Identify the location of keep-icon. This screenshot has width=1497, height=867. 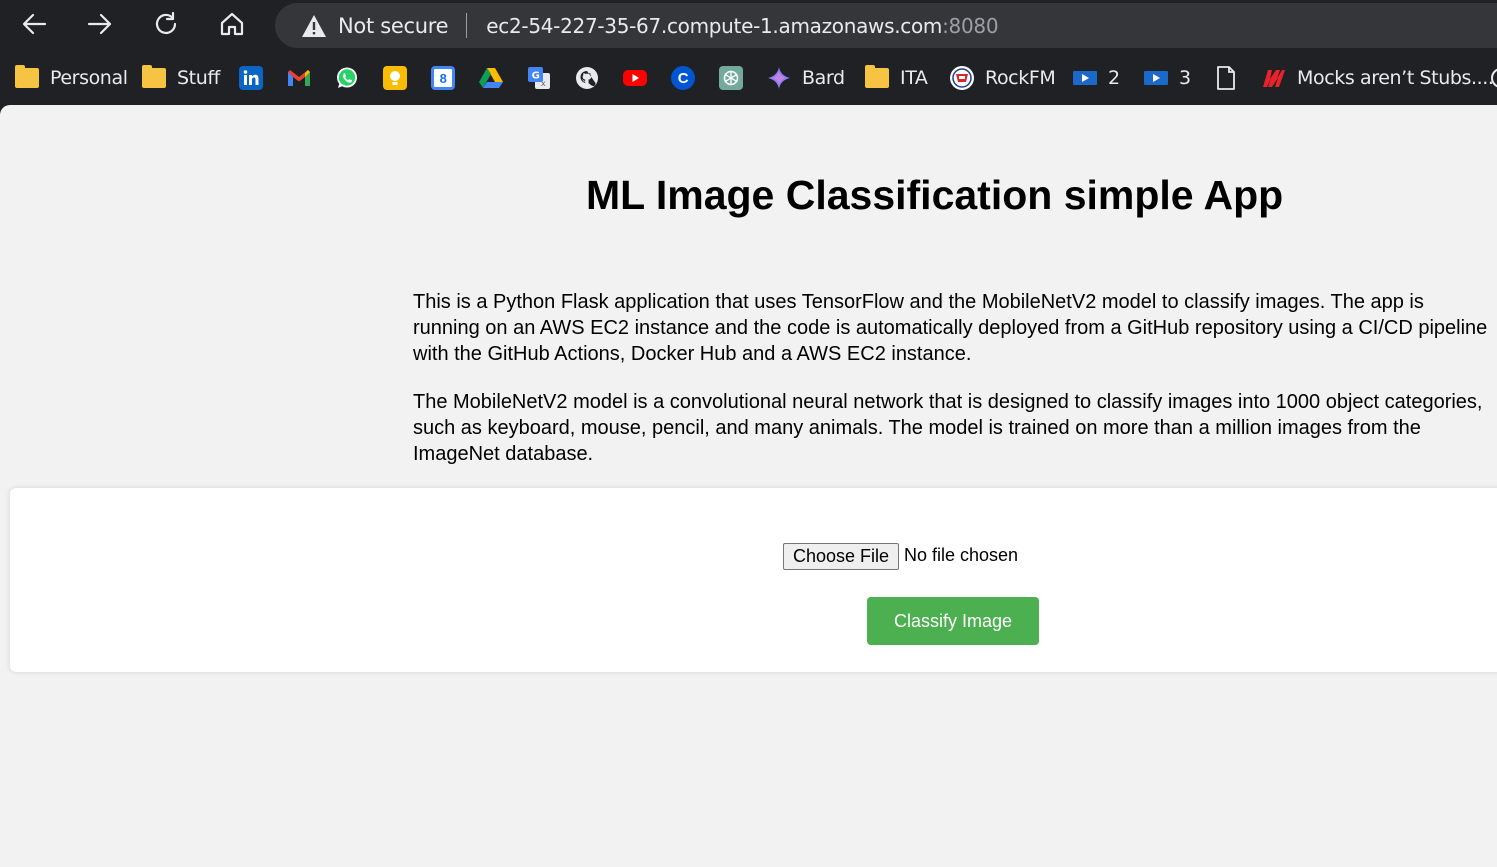
(395, 78).